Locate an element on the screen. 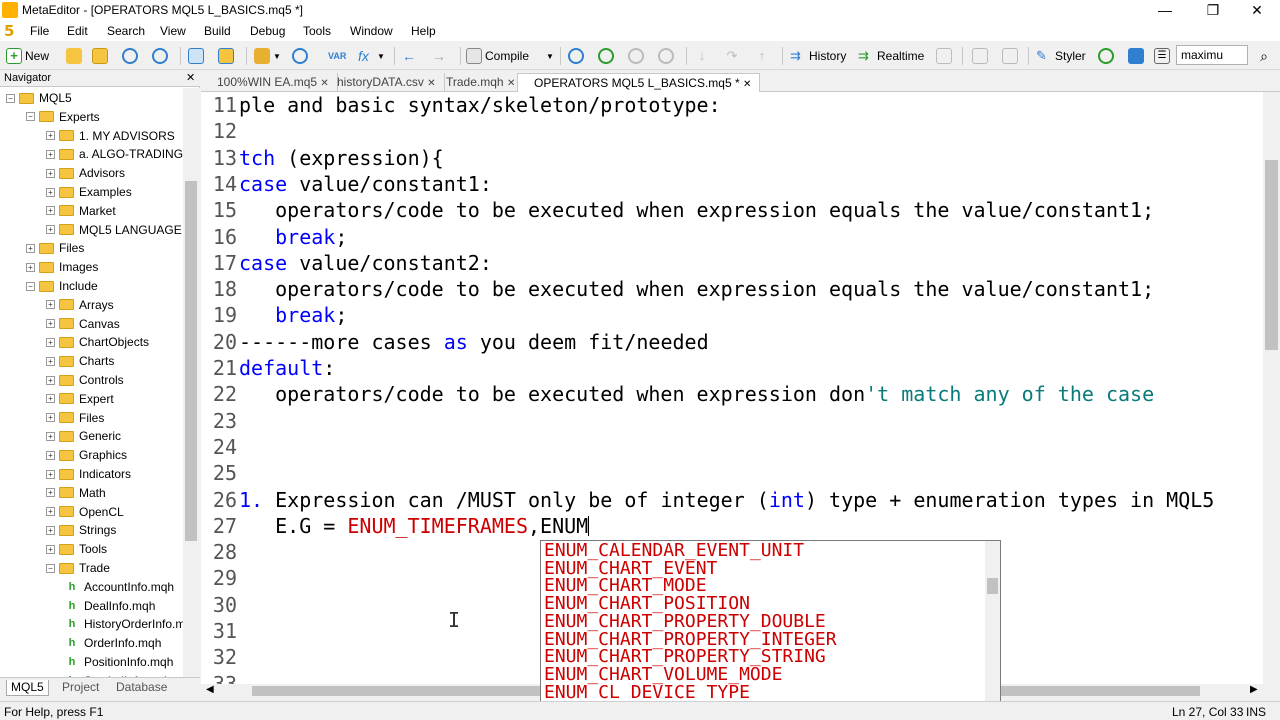 The image size is (1280, 720). history-button: ⇉ History is located at coordinates (818, 56).